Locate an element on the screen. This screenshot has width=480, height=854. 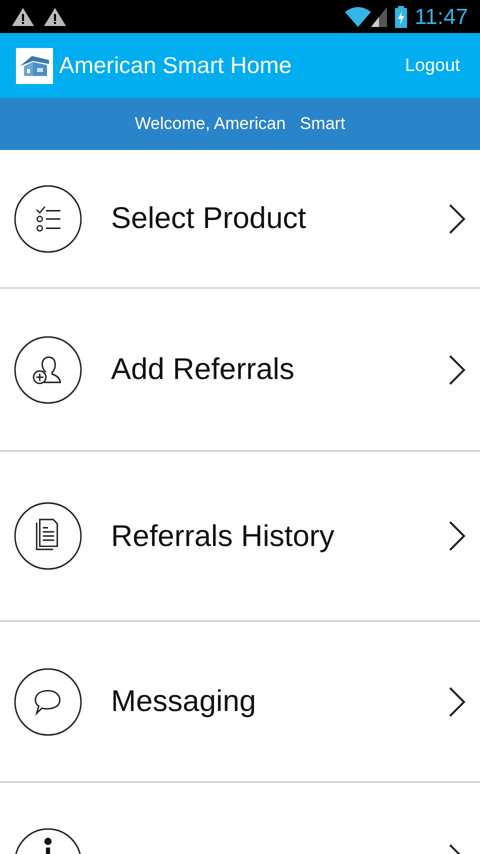
clock: 11:47 is located at coordinates (441, 17).